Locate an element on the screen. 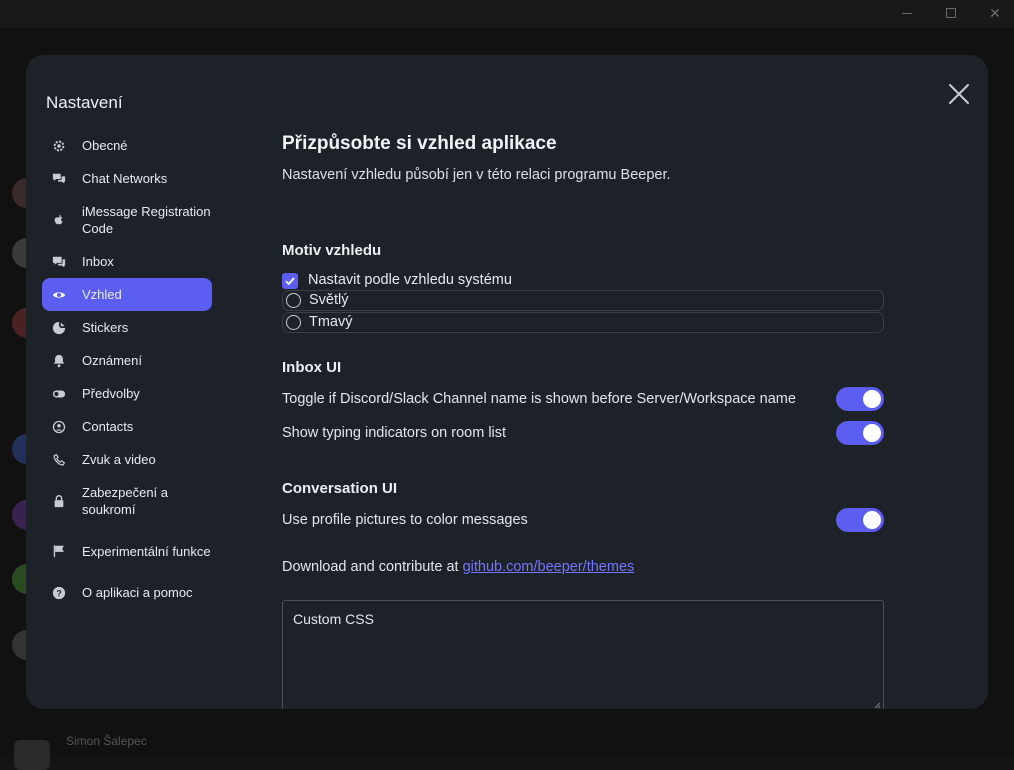  sidebar-item-contacts: Contacts is located at coordinates (127, 426).